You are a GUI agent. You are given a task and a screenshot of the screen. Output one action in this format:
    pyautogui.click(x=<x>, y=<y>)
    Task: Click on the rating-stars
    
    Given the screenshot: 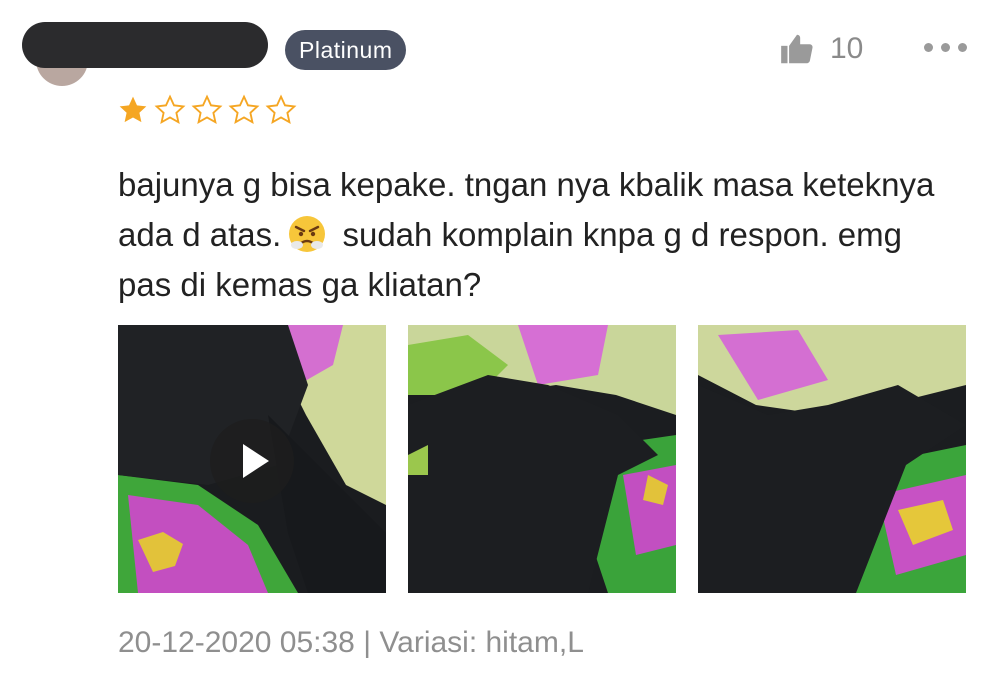 What is the action you would take?
    pyautogui.click(x=207, y=110)
    